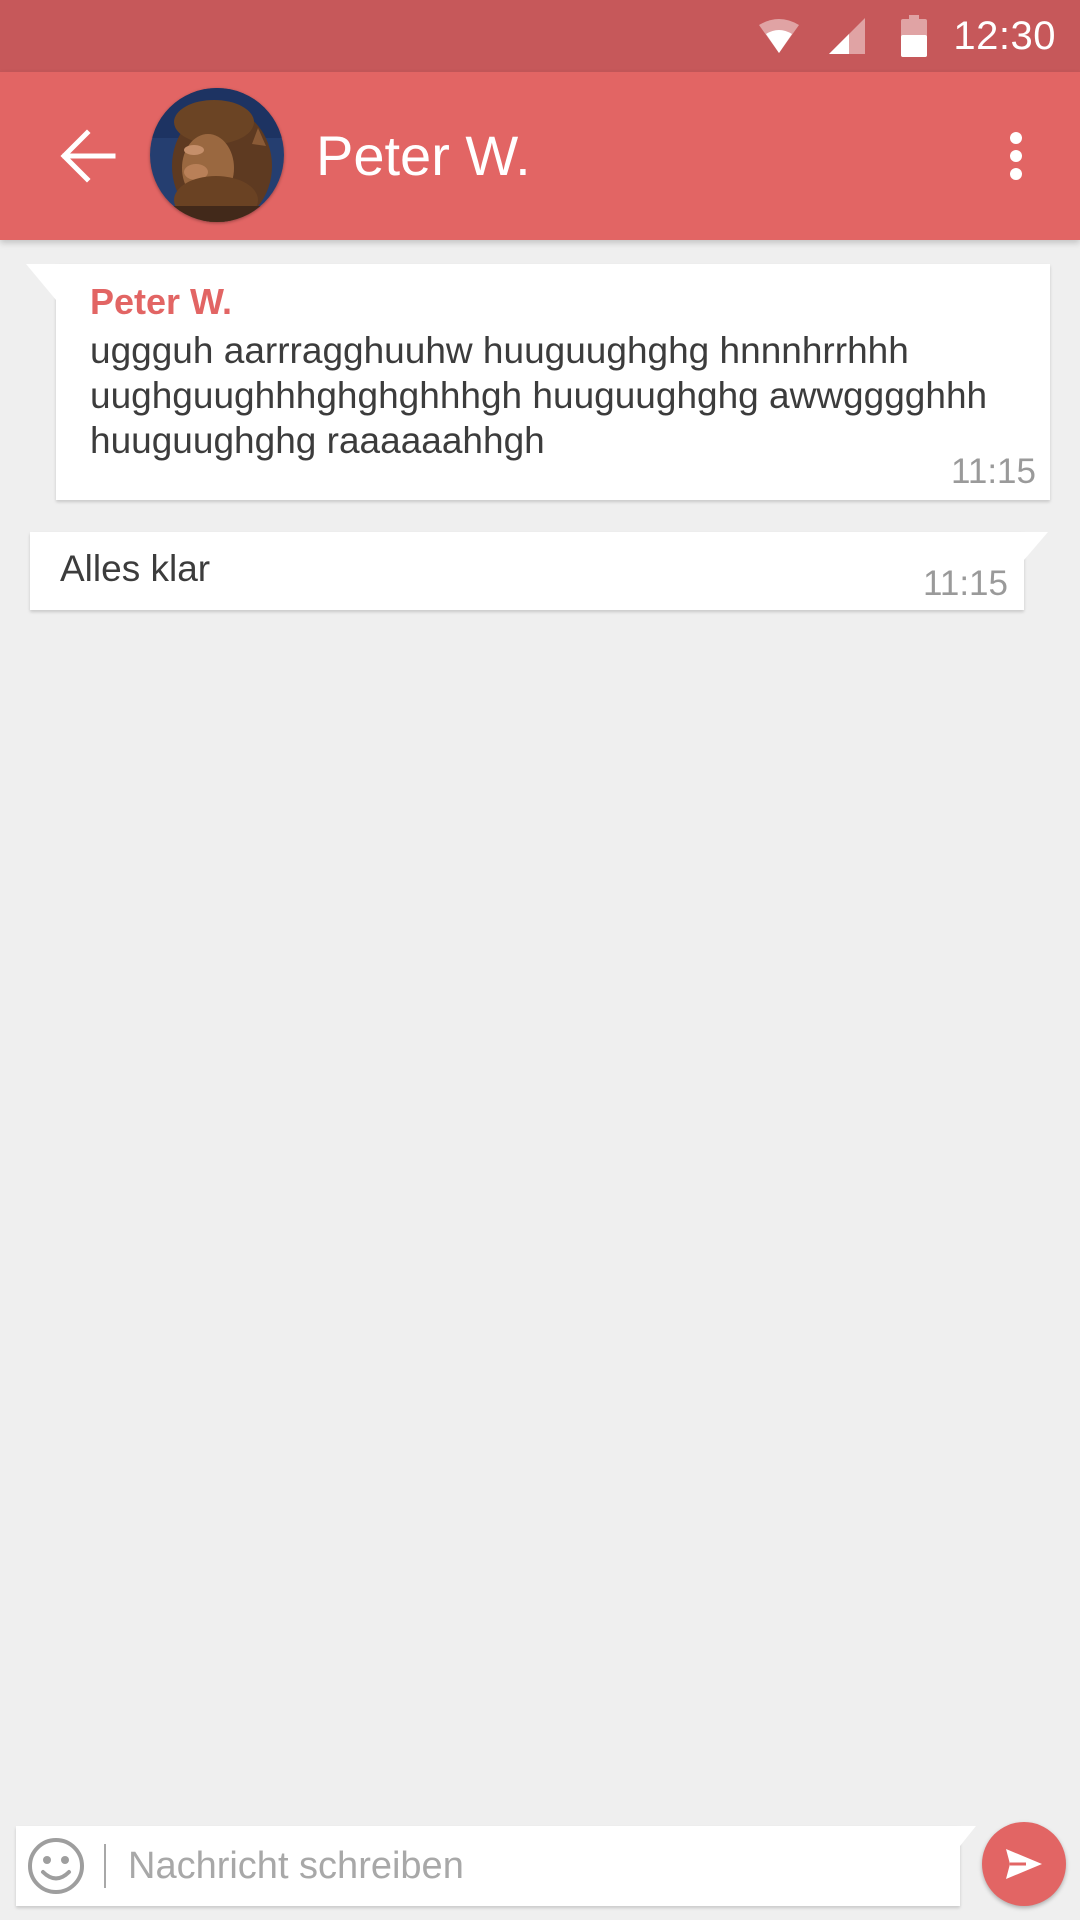 This screenshot has width=1080, height=1920. Describe the element at coordinates (539, 571) in the screenshot. I see `outgoing-message: Alles klar 11:15` at that location.